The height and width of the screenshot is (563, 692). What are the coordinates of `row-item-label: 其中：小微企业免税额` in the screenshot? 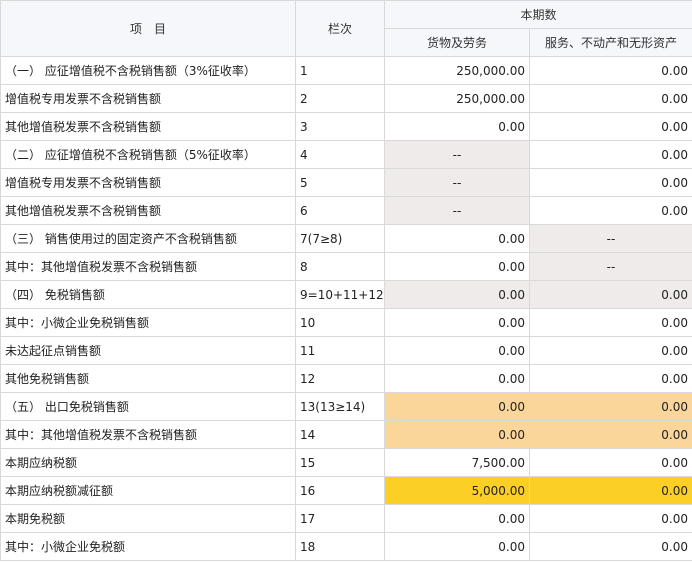 It's located at (148, 546).